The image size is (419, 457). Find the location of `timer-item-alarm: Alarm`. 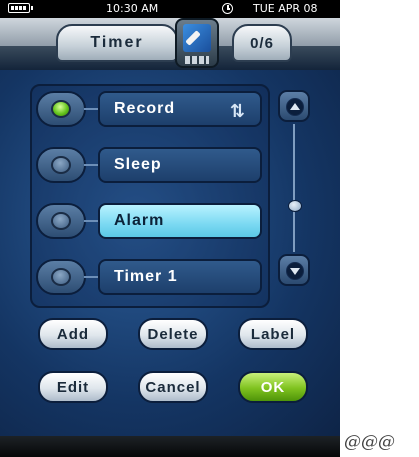

timer-item-alarm: Alarm is located at coordinates (180, 221).